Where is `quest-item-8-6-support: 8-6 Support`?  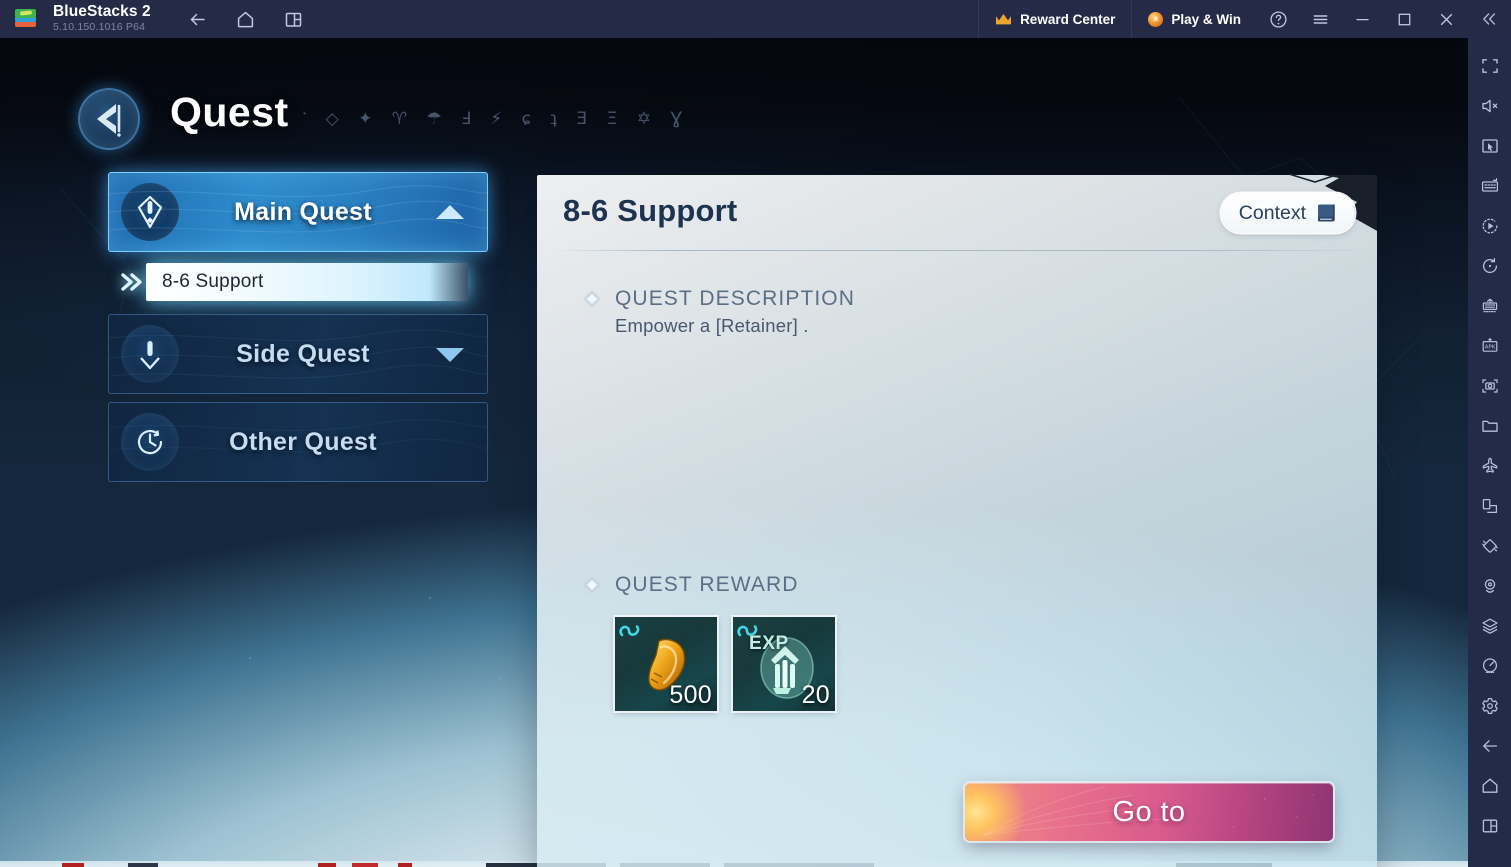 quest-item-8-6-support: 8-6 Support is located at coordinates (292, 282).